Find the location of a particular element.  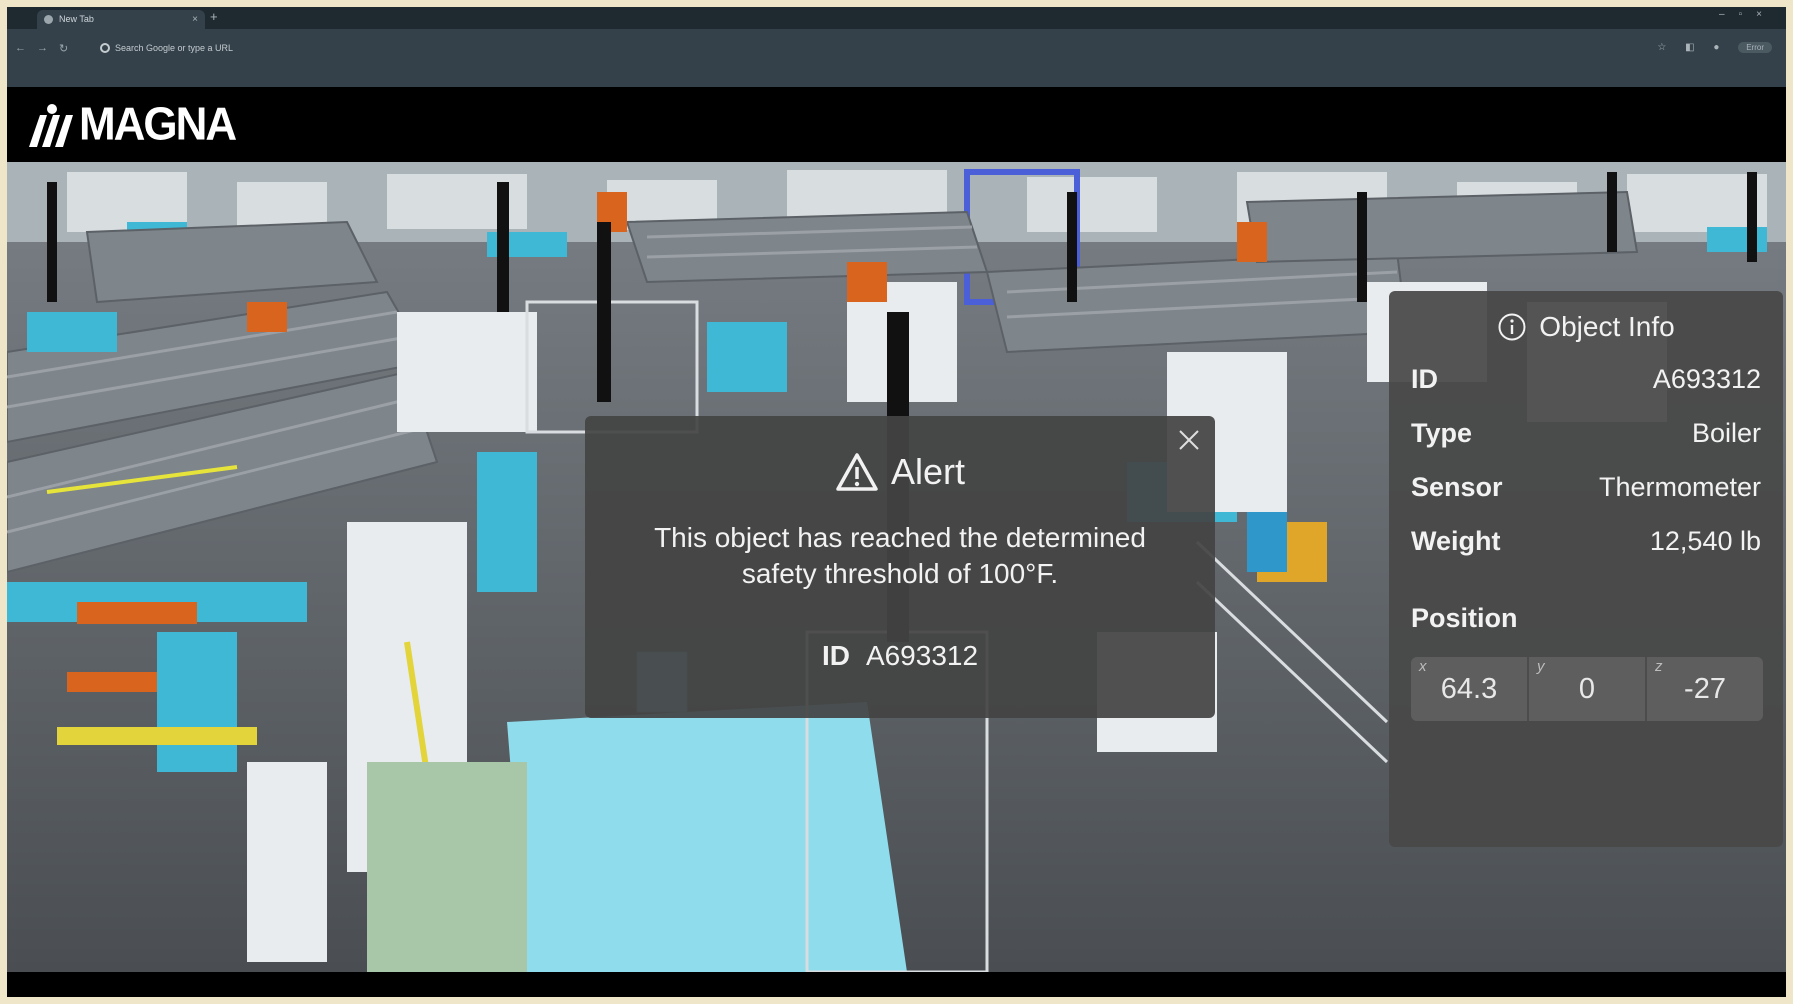

info-row-sensor: Sensor Thermometer is located at coordinates (1586, 487).